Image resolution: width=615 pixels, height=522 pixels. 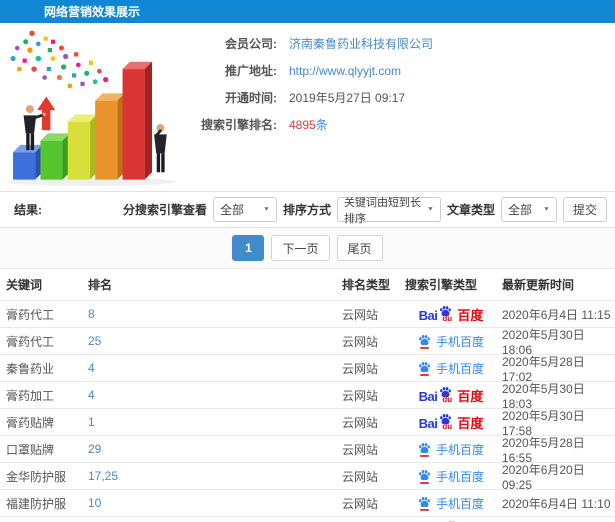 What do you see at coordinates (91, 422) in the screenshot?
I see `rank-link: 1` at bounding box center [91, 422].